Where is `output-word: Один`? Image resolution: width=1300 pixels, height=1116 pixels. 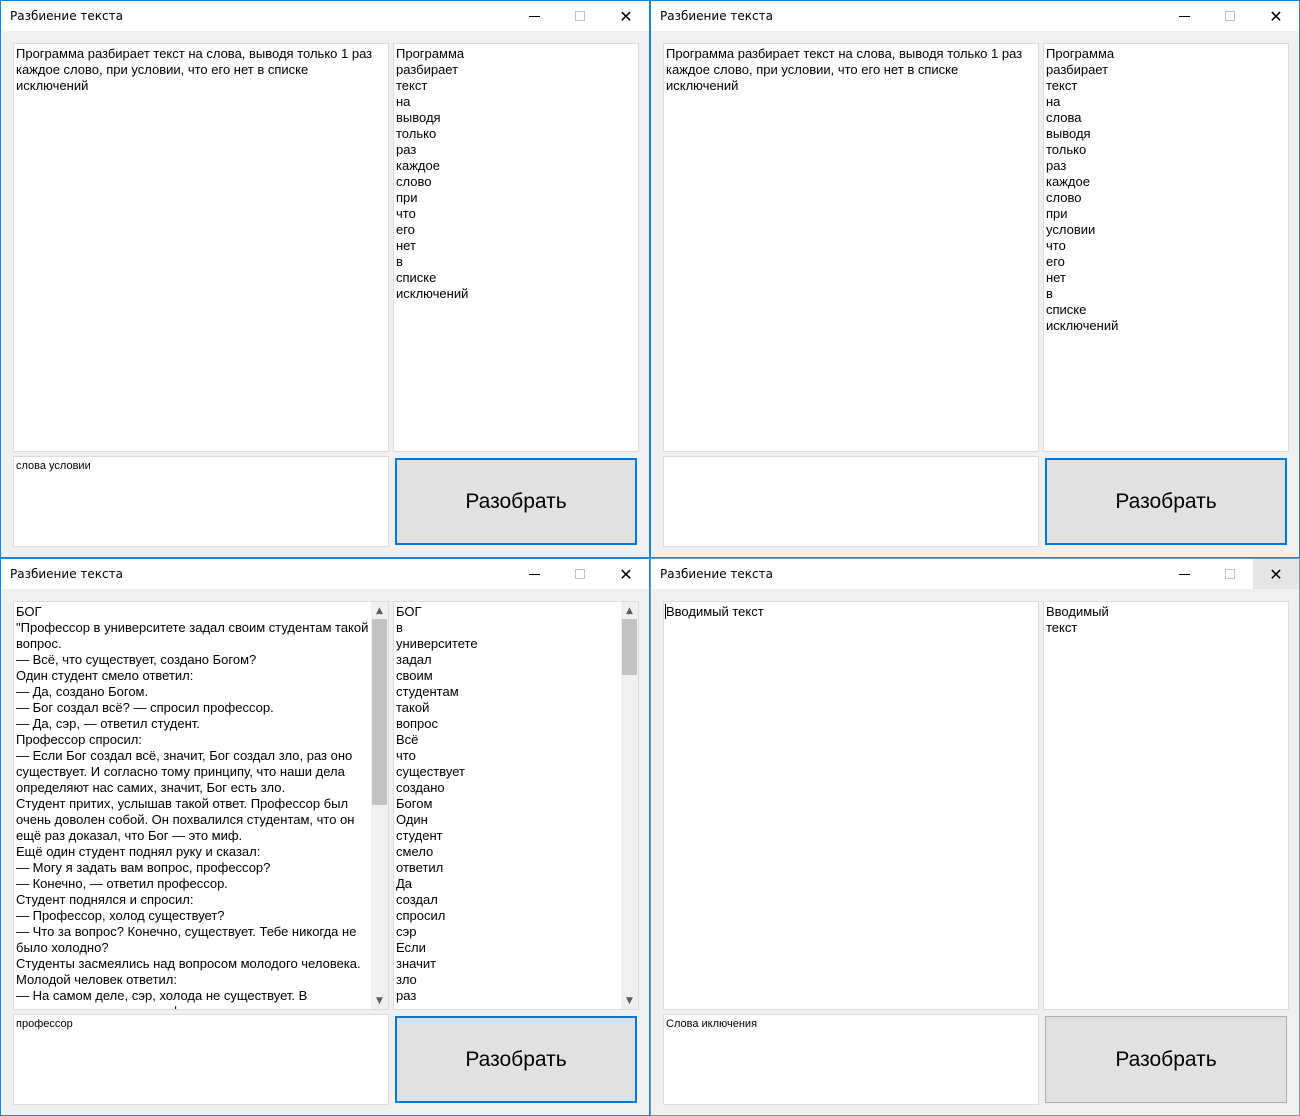
output-word: Один is located at coordinates (412, 819).